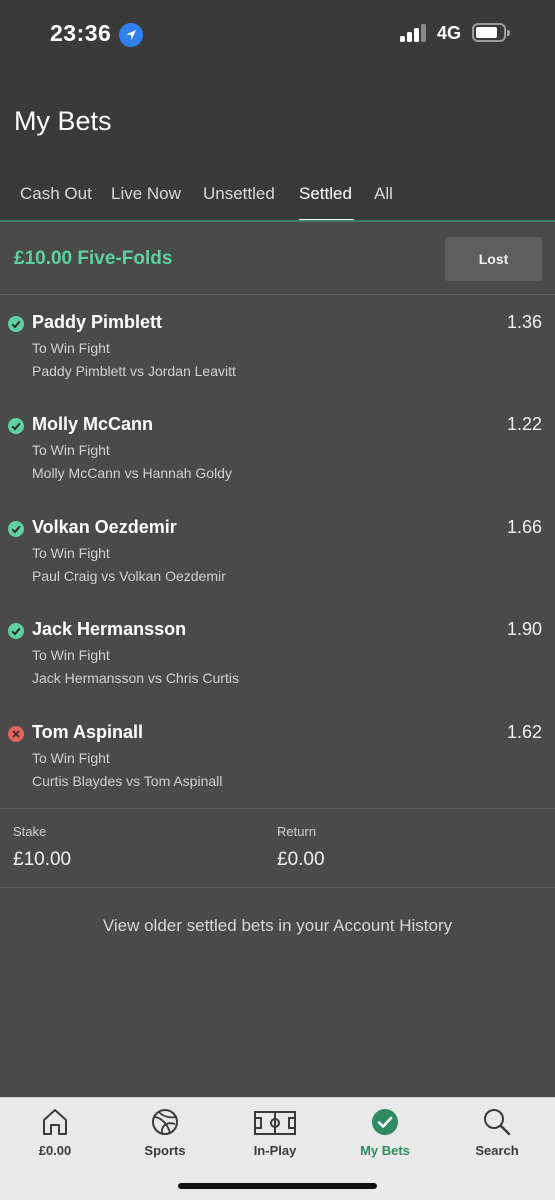 The height and width of the screenshot is (1200, 555). What do you see at coordinates (104, 527) in the screenshot?
I see `selection-name: Volkan Oezdemir` at bounding box center [104, 527].